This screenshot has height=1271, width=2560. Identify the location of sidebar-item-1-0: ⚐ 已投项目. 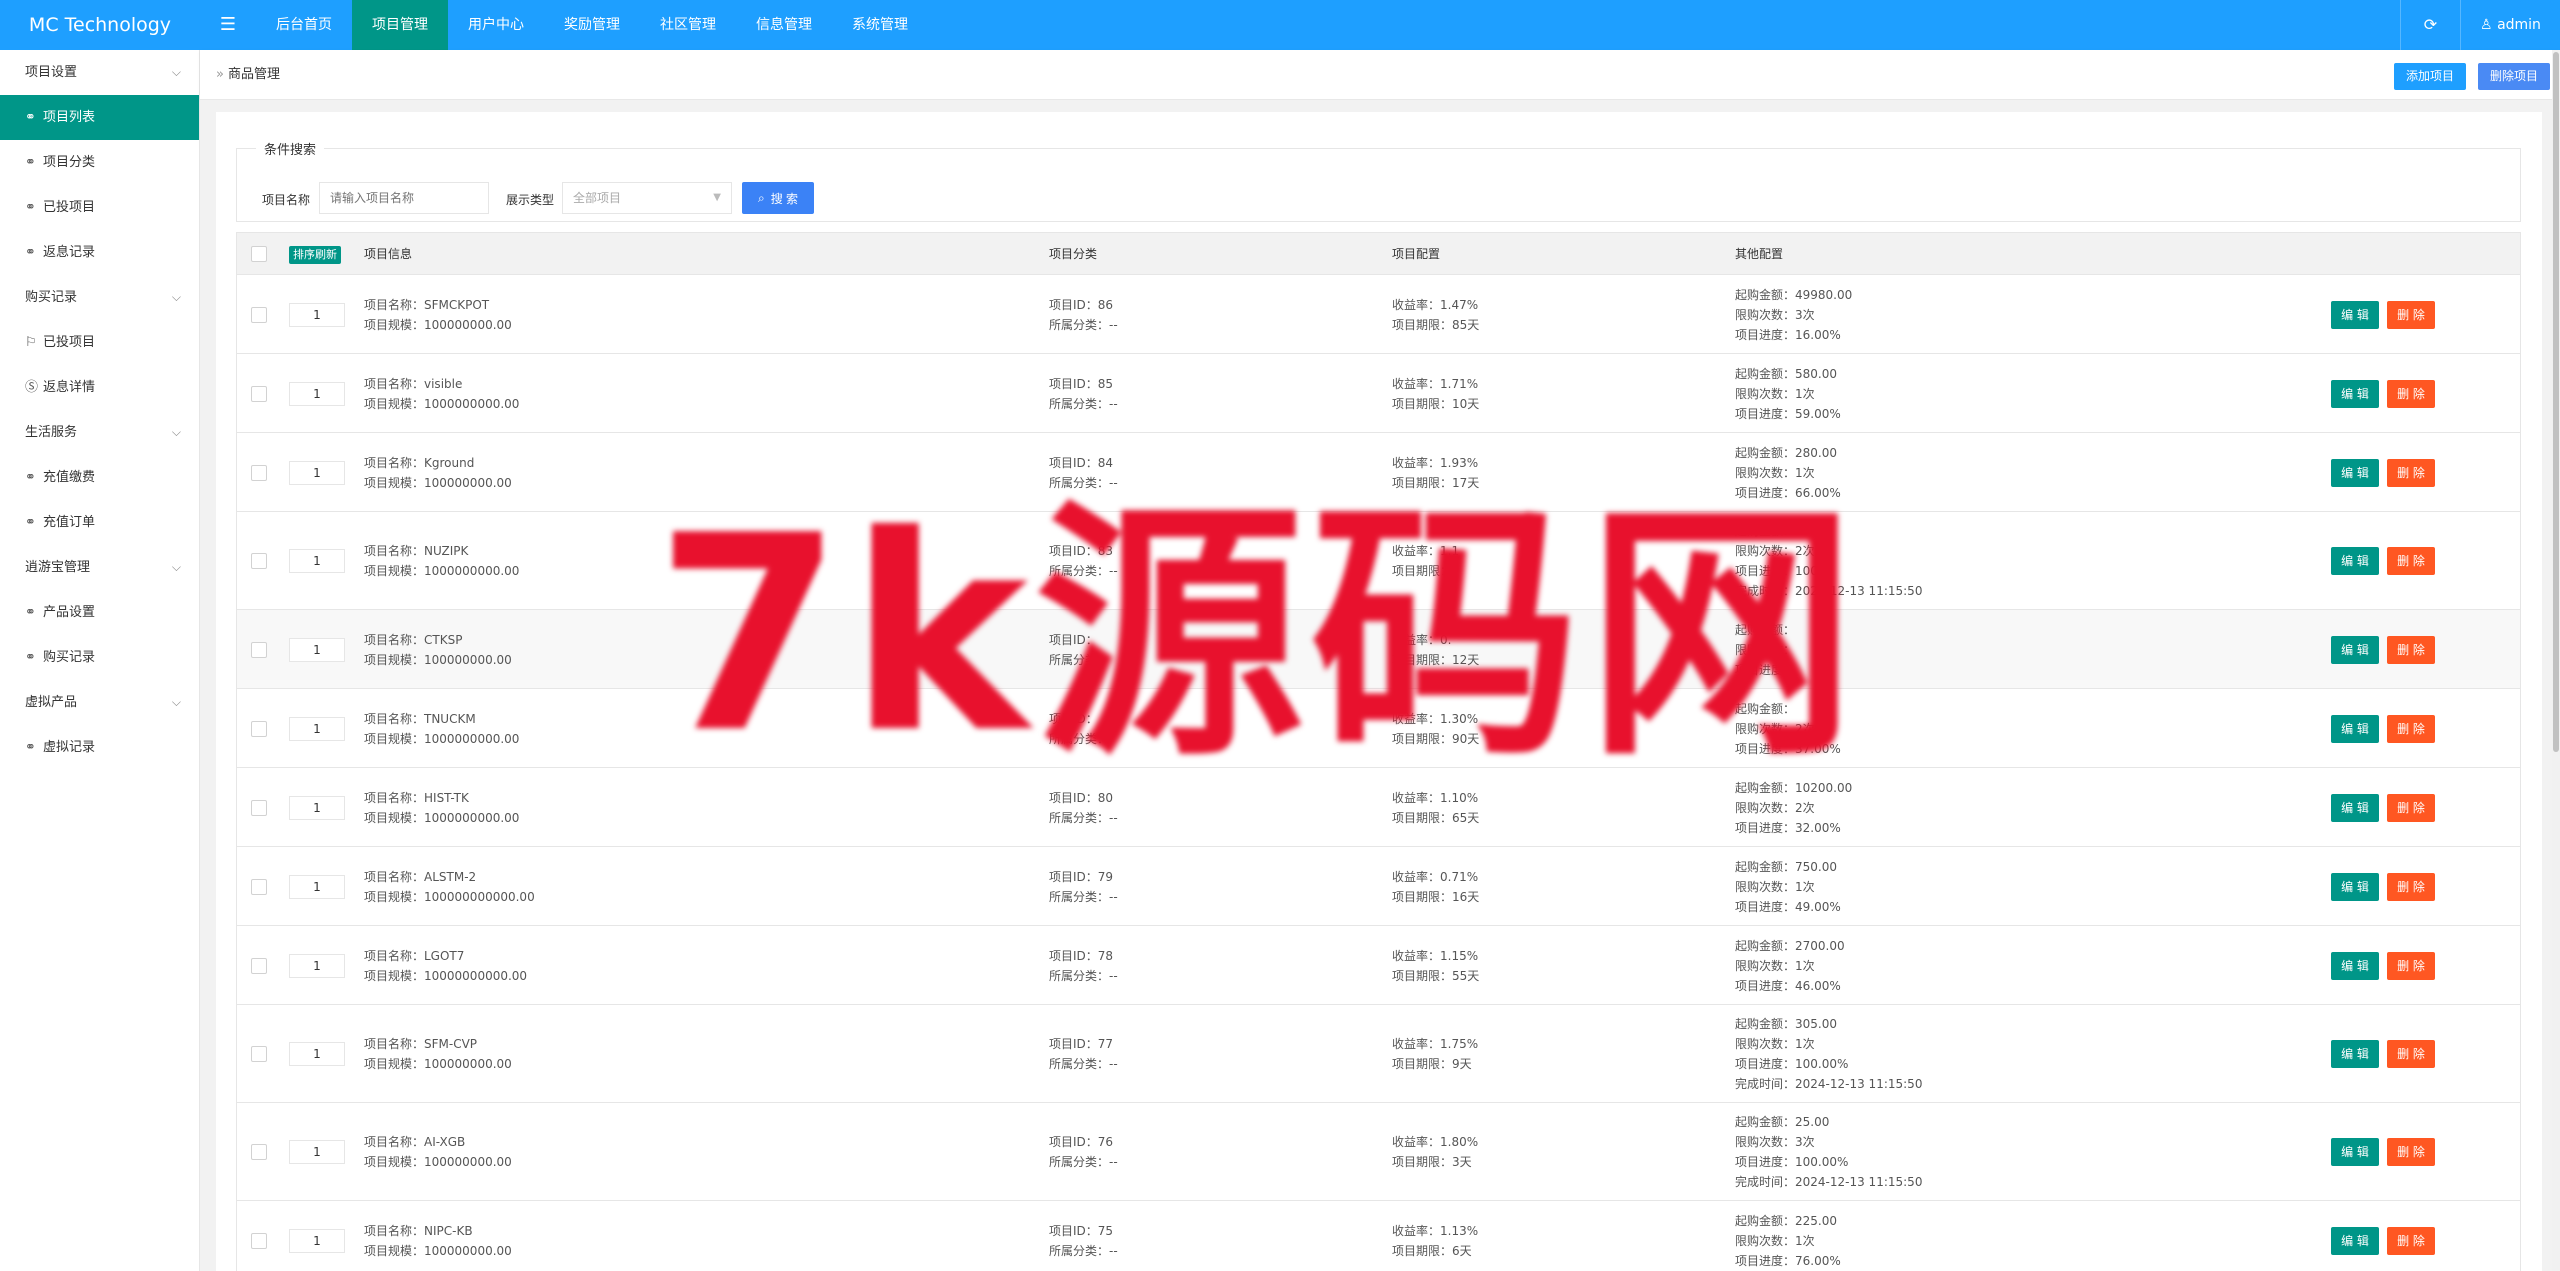
(99, 342).